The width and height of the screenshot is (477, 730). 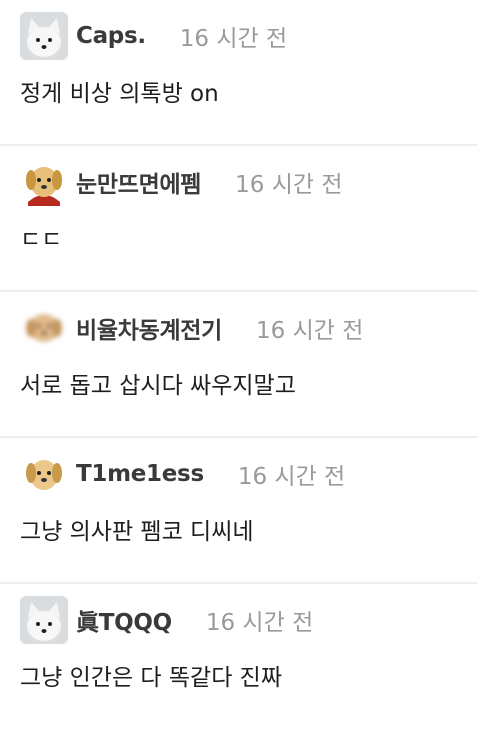 I want to click on username: 눈만뜨면에펨, so click(x=138, y=182).